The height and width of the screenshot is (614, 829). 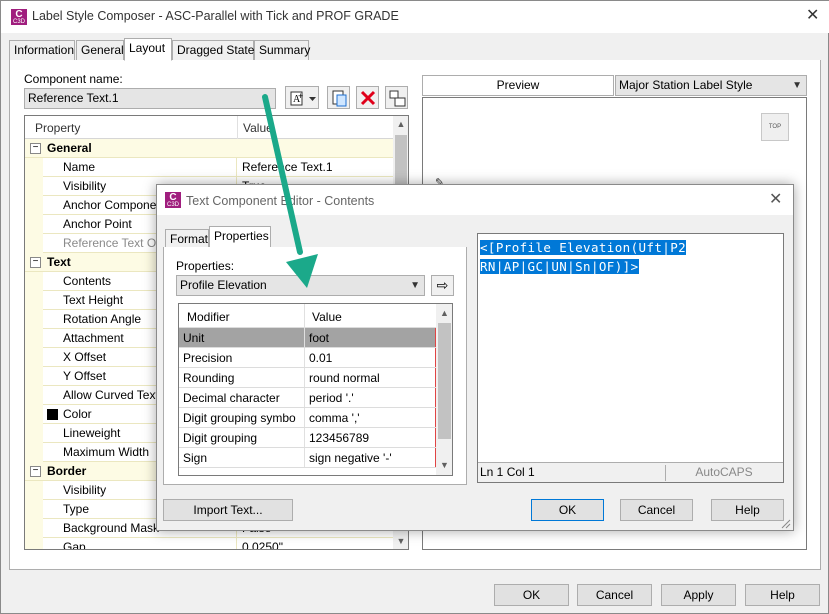 What do you see at coordinates (79, 167) in the screenshot?
I see `property-name: Name` at bounding box center [79, 167].